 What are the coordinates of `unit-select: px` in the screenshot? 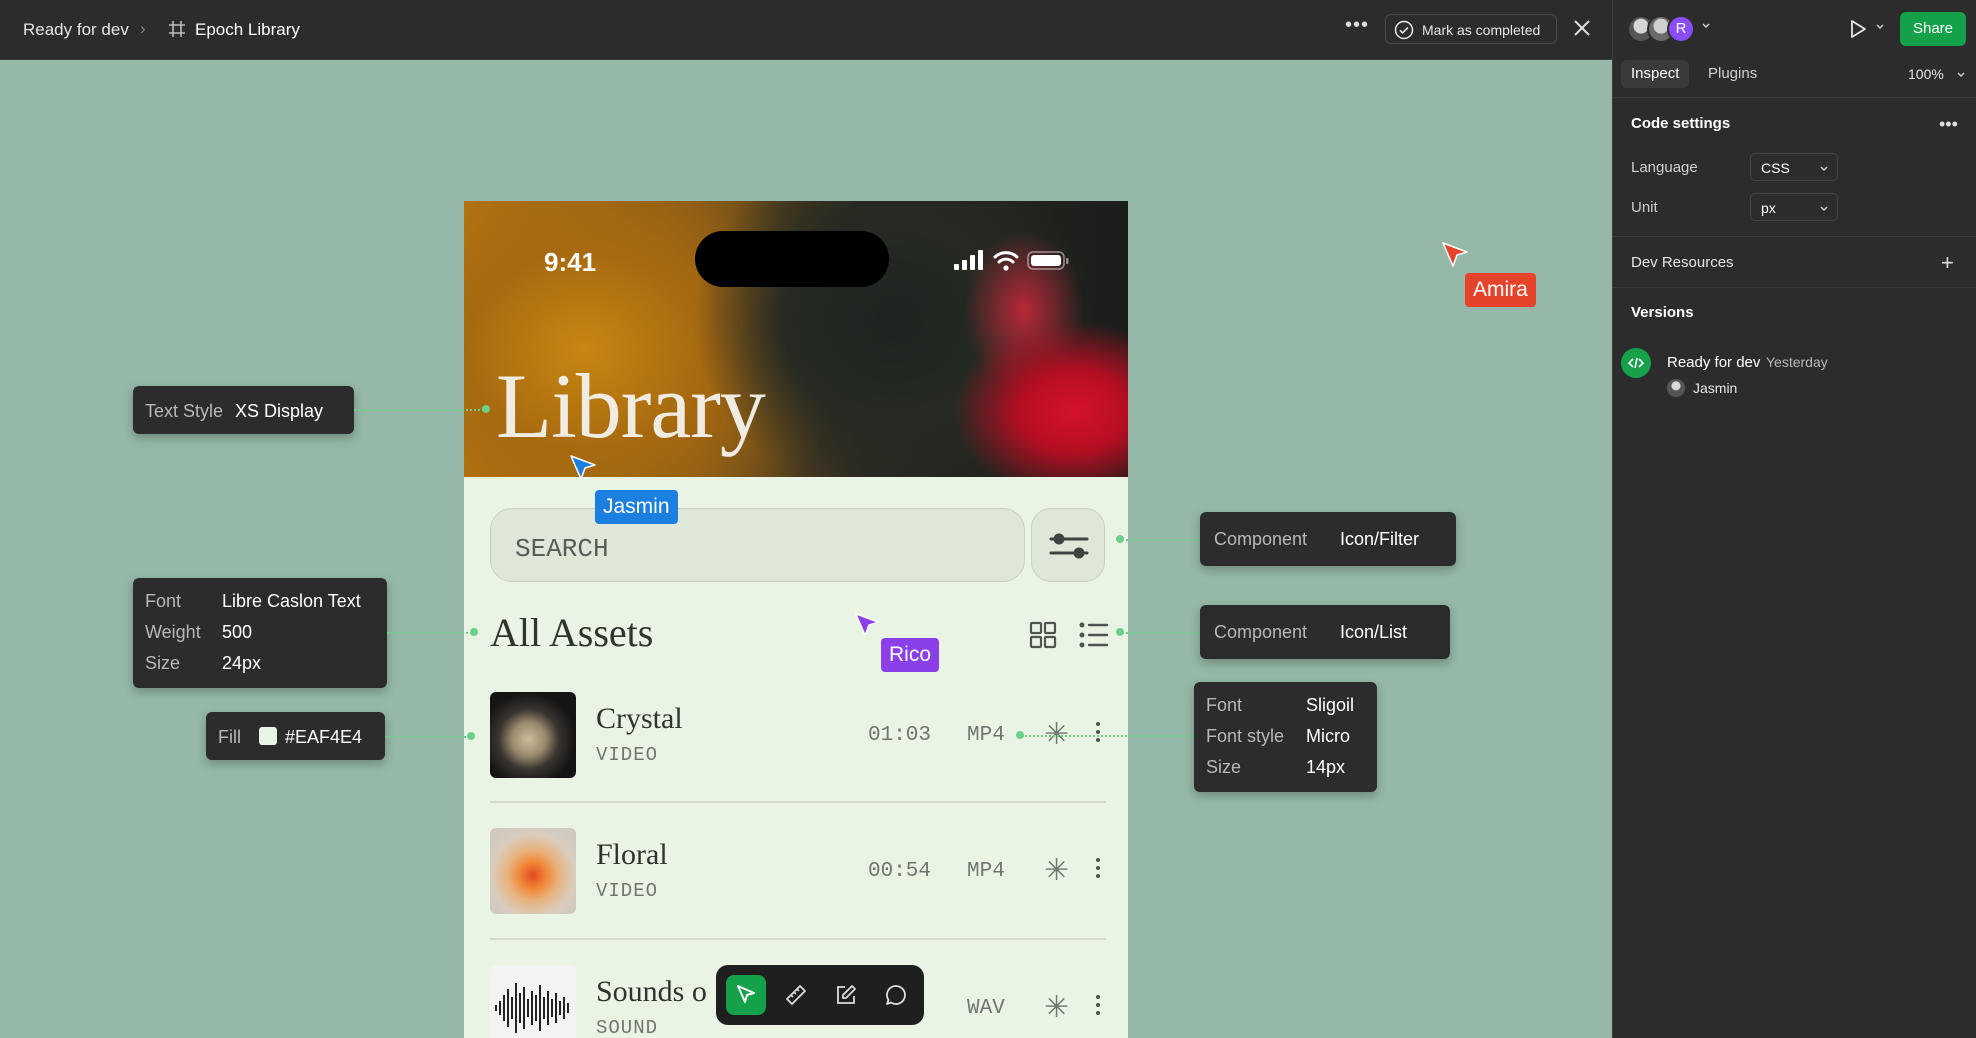 It's located at (1794, 207).